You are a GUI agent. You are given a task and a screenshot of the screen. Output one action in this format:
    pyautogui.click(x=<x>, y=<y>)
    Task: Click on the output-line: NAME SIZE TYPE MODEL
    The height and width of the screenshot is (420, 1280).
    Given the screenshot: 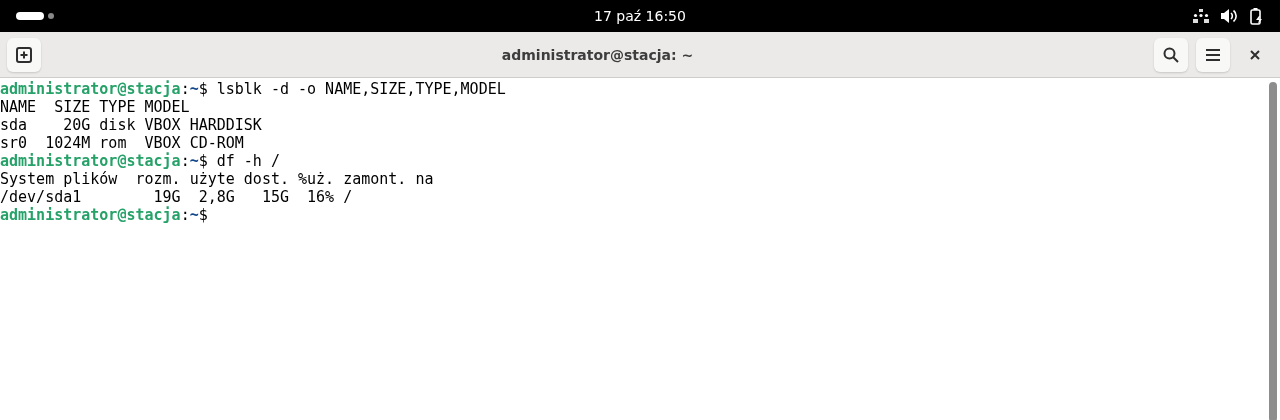 What is the action you would take?
    pyautogui.click(x=95, y=107)
    